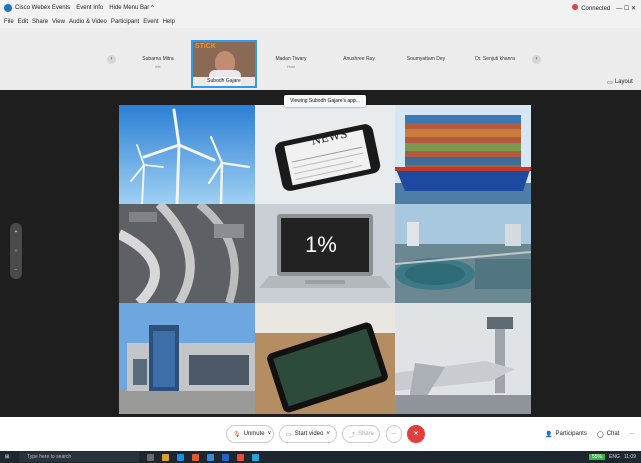 The height and width of the screenshot is (463, 641). I want to click on laptop-image: 1%, so click(325, 253).